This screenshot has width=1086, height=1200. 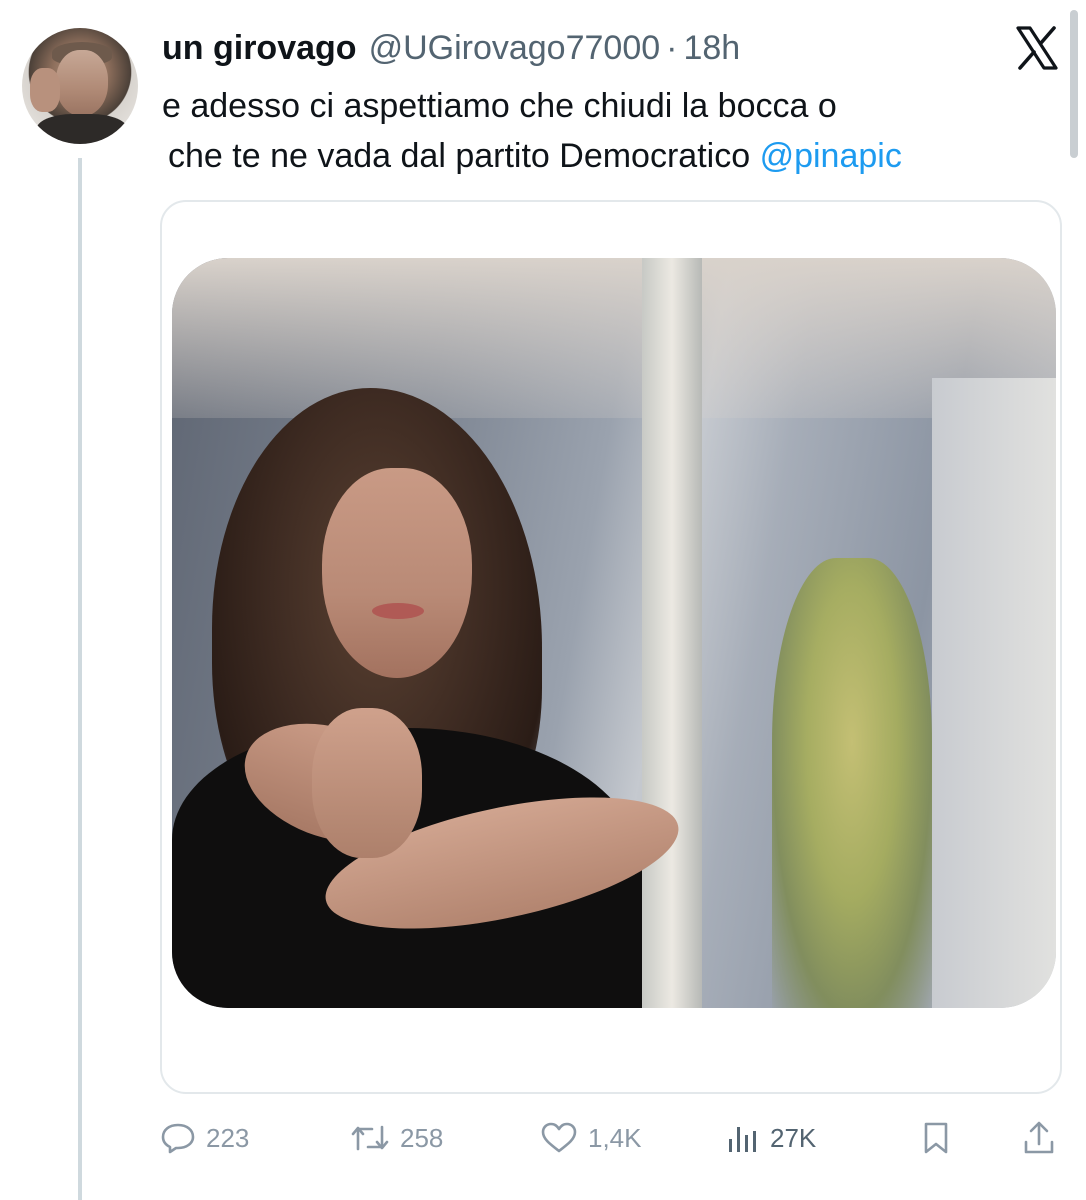 I want to click on like-button: 1,4K, so click(x=591, y=1138).